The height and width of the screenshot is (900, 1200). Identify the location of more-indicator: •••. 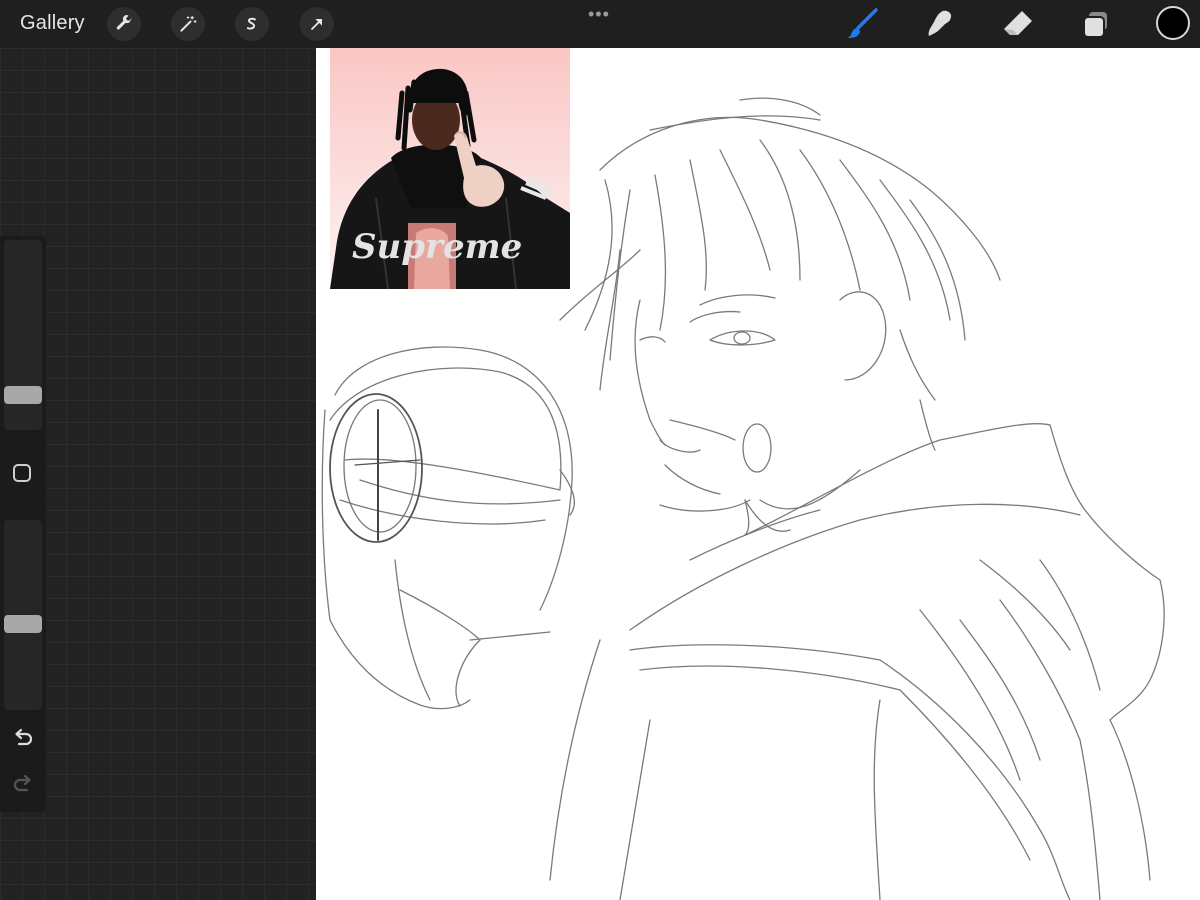
(599, 14).